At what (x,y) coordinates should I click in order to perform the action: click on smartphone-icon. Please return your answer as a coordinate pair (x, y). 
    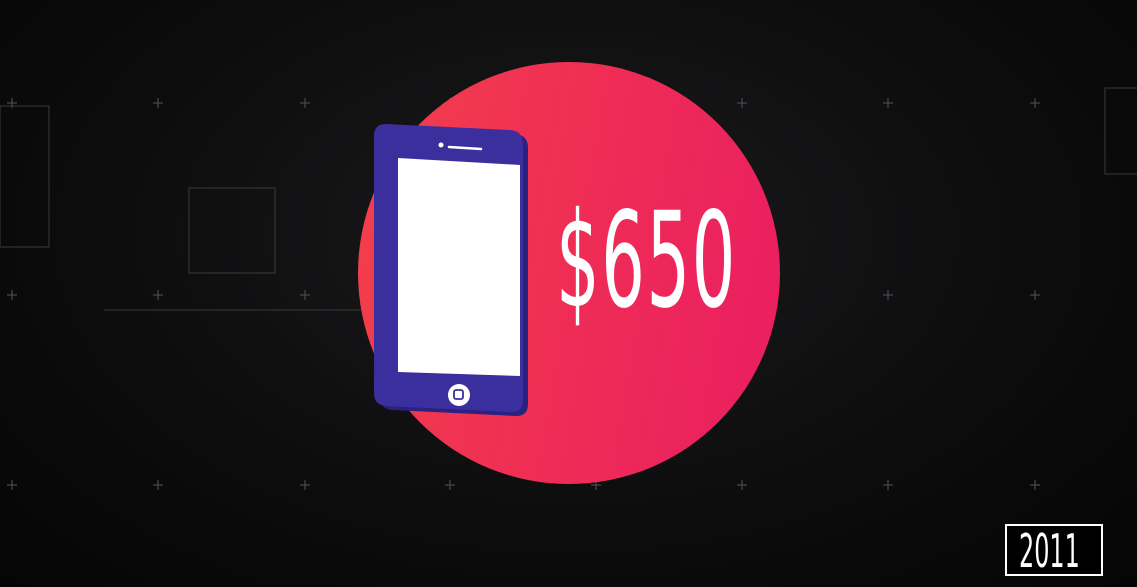
    Looking at the image, I should click on (451, 270).